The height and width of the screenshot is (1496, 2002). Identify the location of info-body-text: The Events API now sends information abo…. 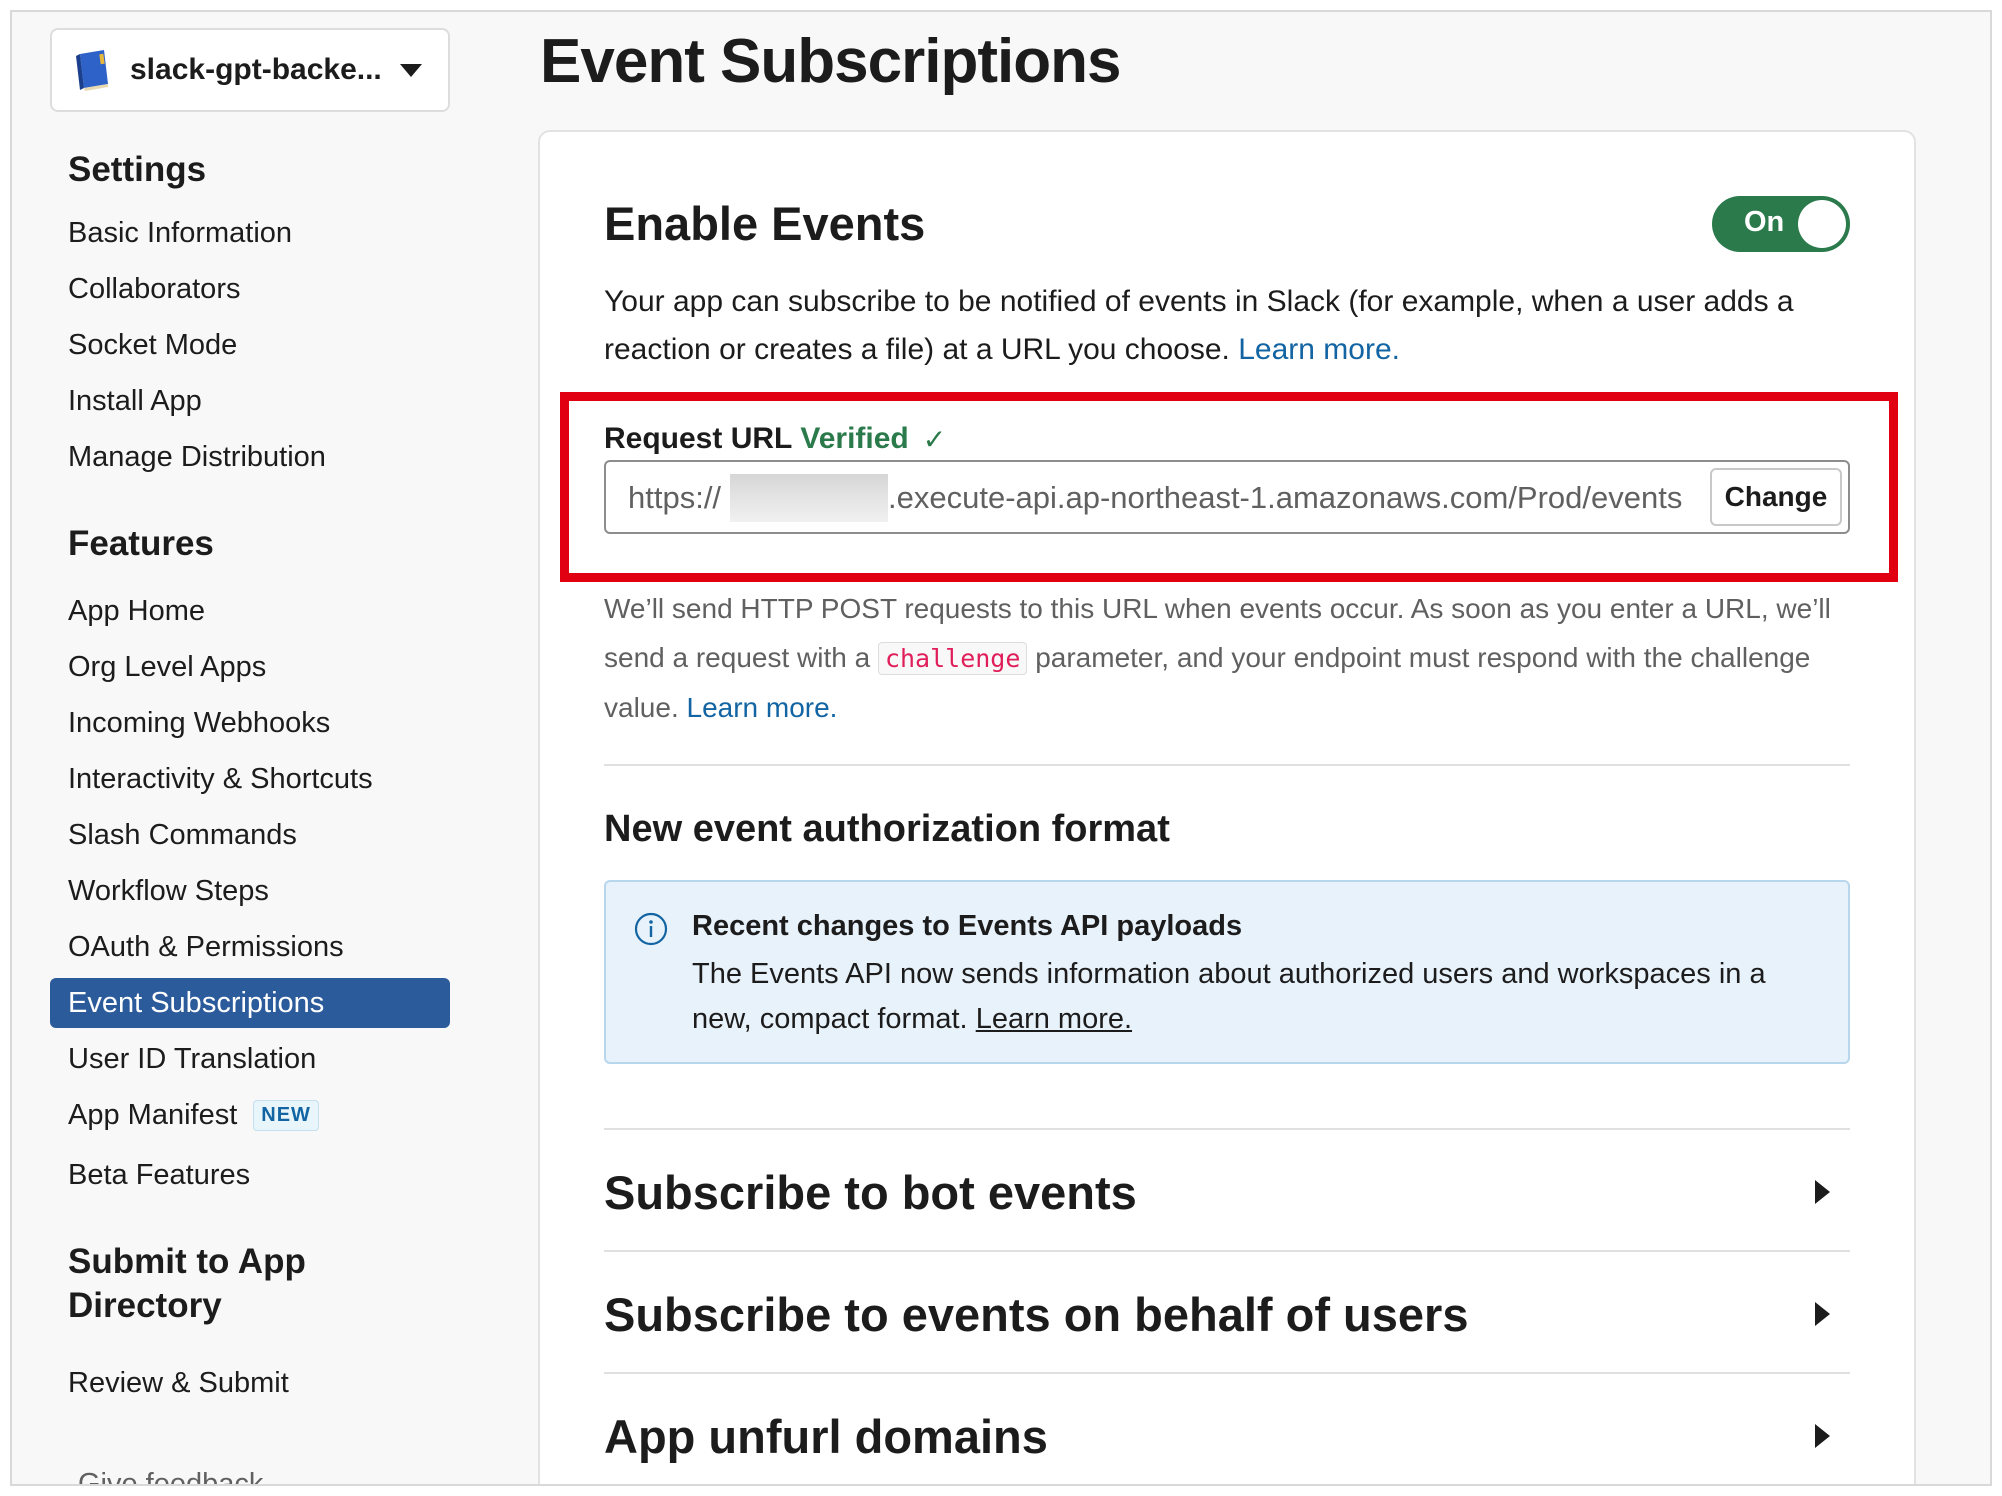
(1229, 996).